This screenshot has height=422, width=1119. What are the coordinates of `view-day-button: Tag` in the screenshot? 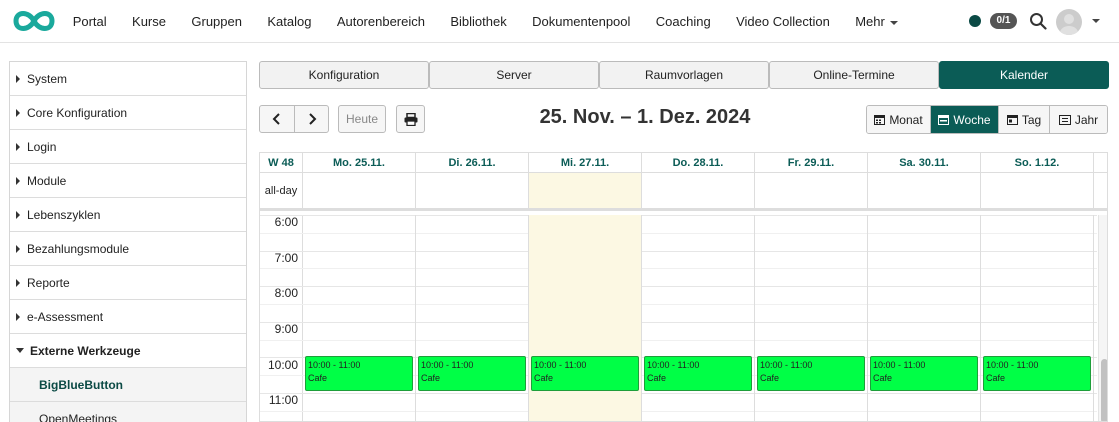 It's located at (1024, 119).